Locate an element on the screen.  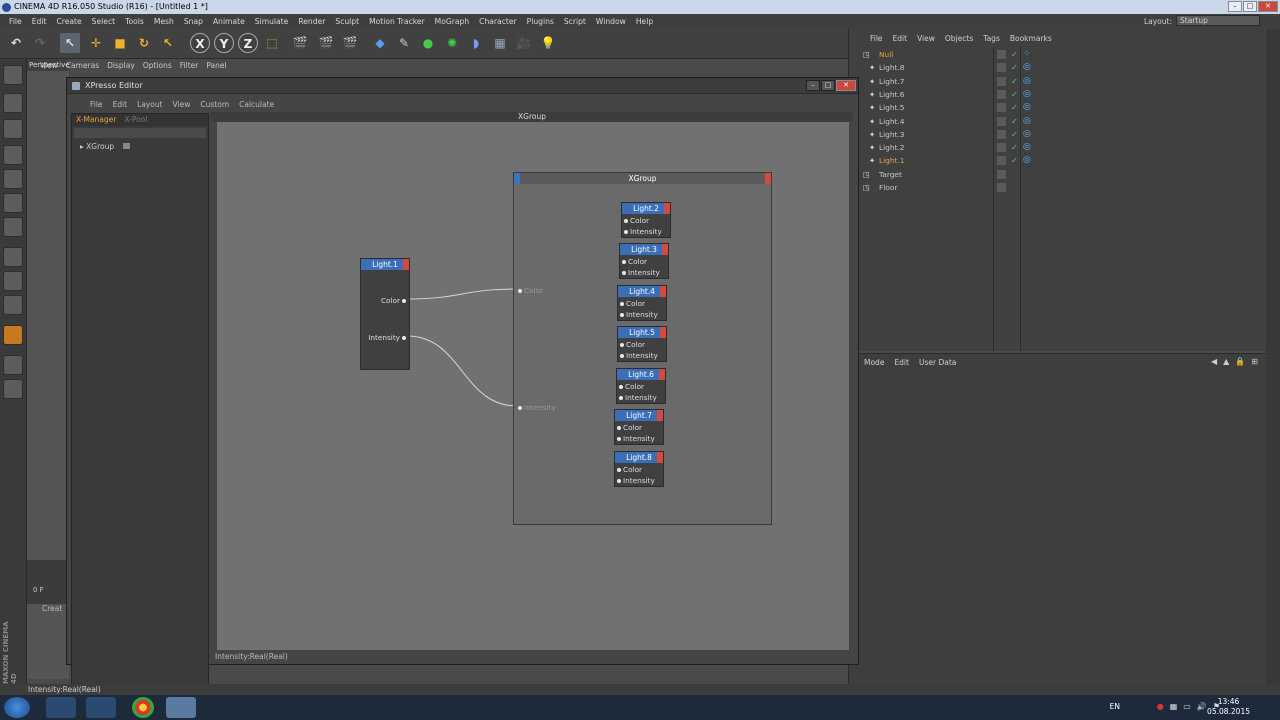
light1-port-color: Color is located at coordinates (394, 300).